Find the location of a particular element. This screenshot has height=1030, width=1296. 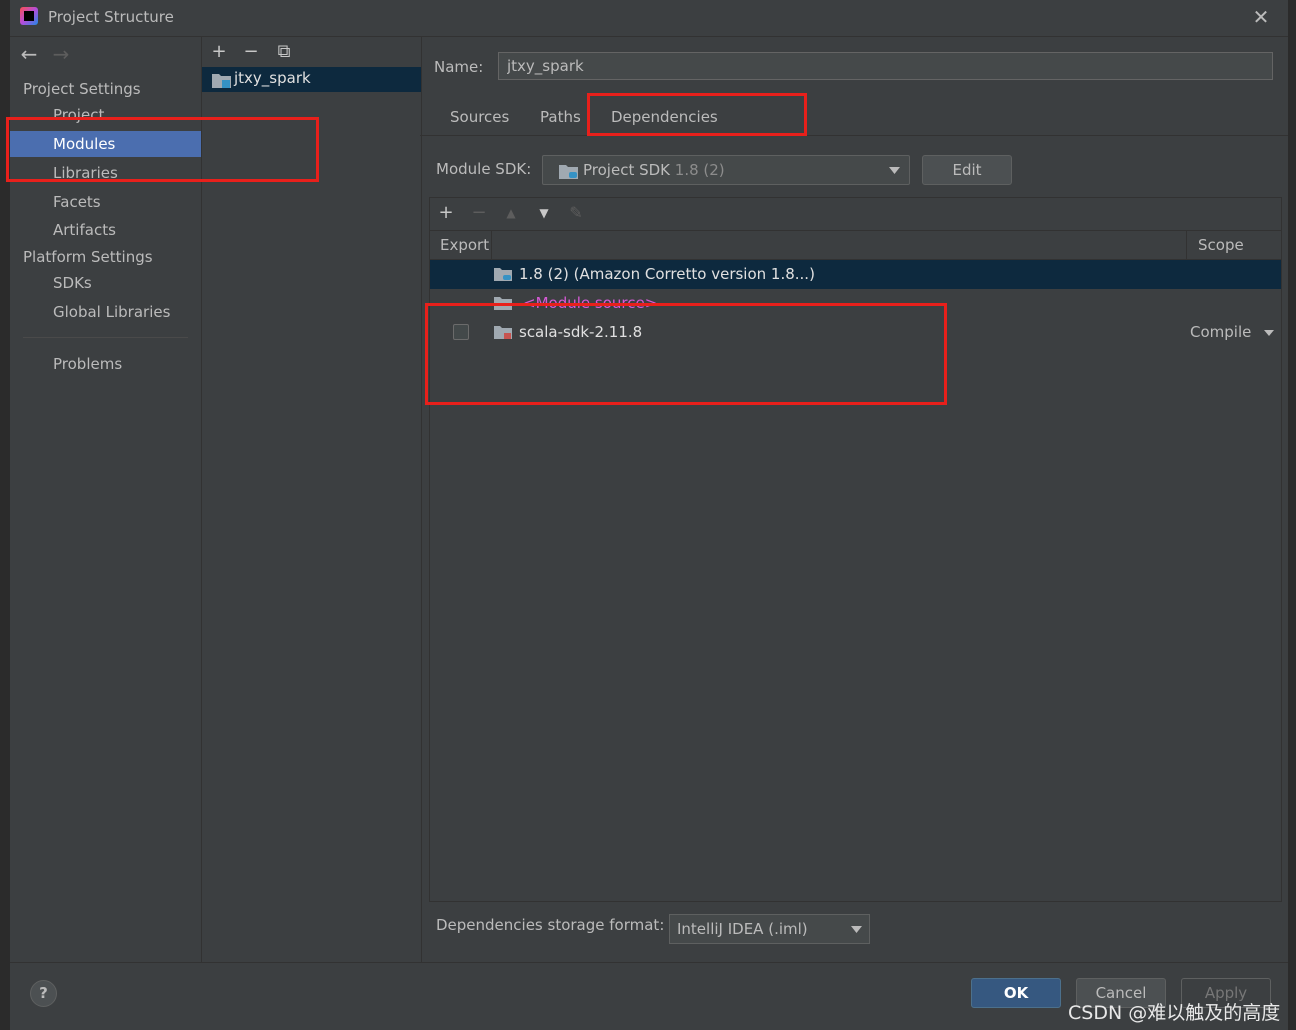

storage-format-dropdown: IntelliJ IDEA (.iml) is located at coordinates (769, 929).